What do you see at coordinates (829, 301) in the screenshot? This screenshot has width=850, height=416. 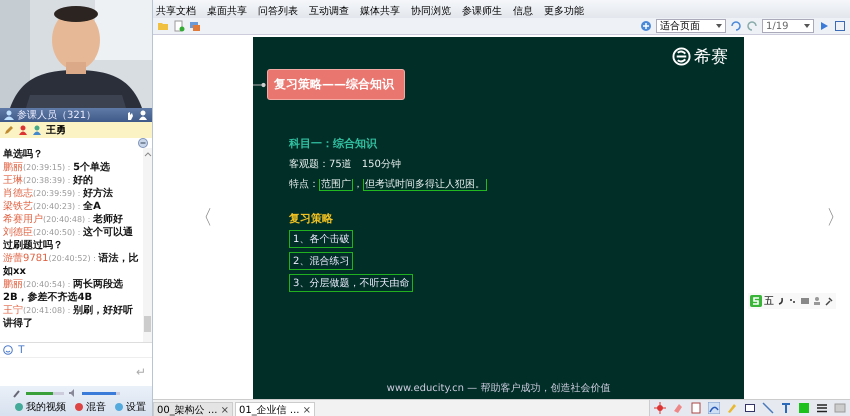 I see `wrench-icon` at bounding box center [829, 301].